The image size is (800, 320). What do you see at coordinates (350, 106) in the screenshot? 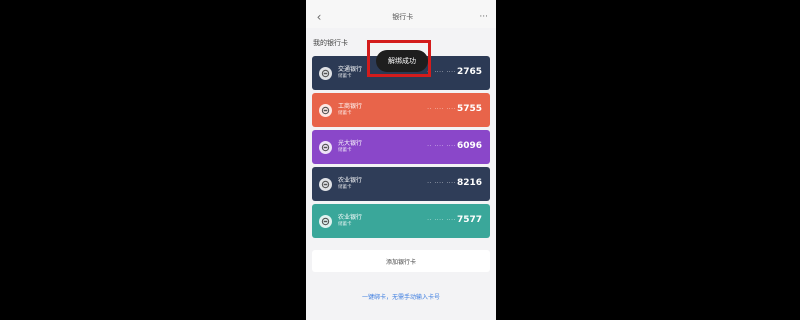
I see `bank-name: 工商银行` at bounding box center [350, 106].